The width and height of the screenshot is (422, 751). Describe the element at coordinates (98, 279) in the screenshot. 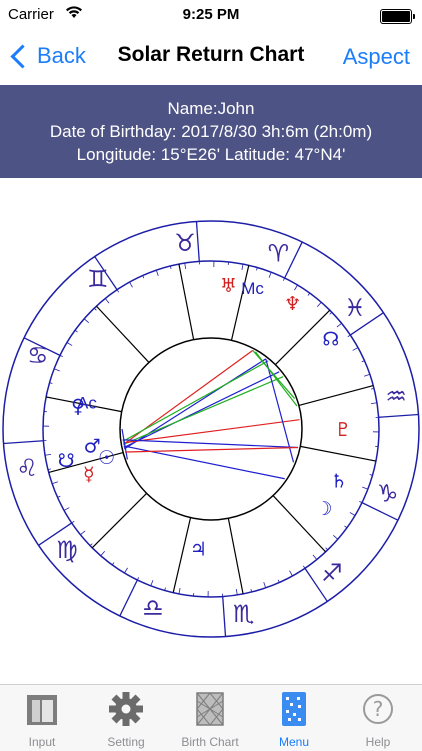

I see `zodiac-gemini-icon: ♊` at that location.